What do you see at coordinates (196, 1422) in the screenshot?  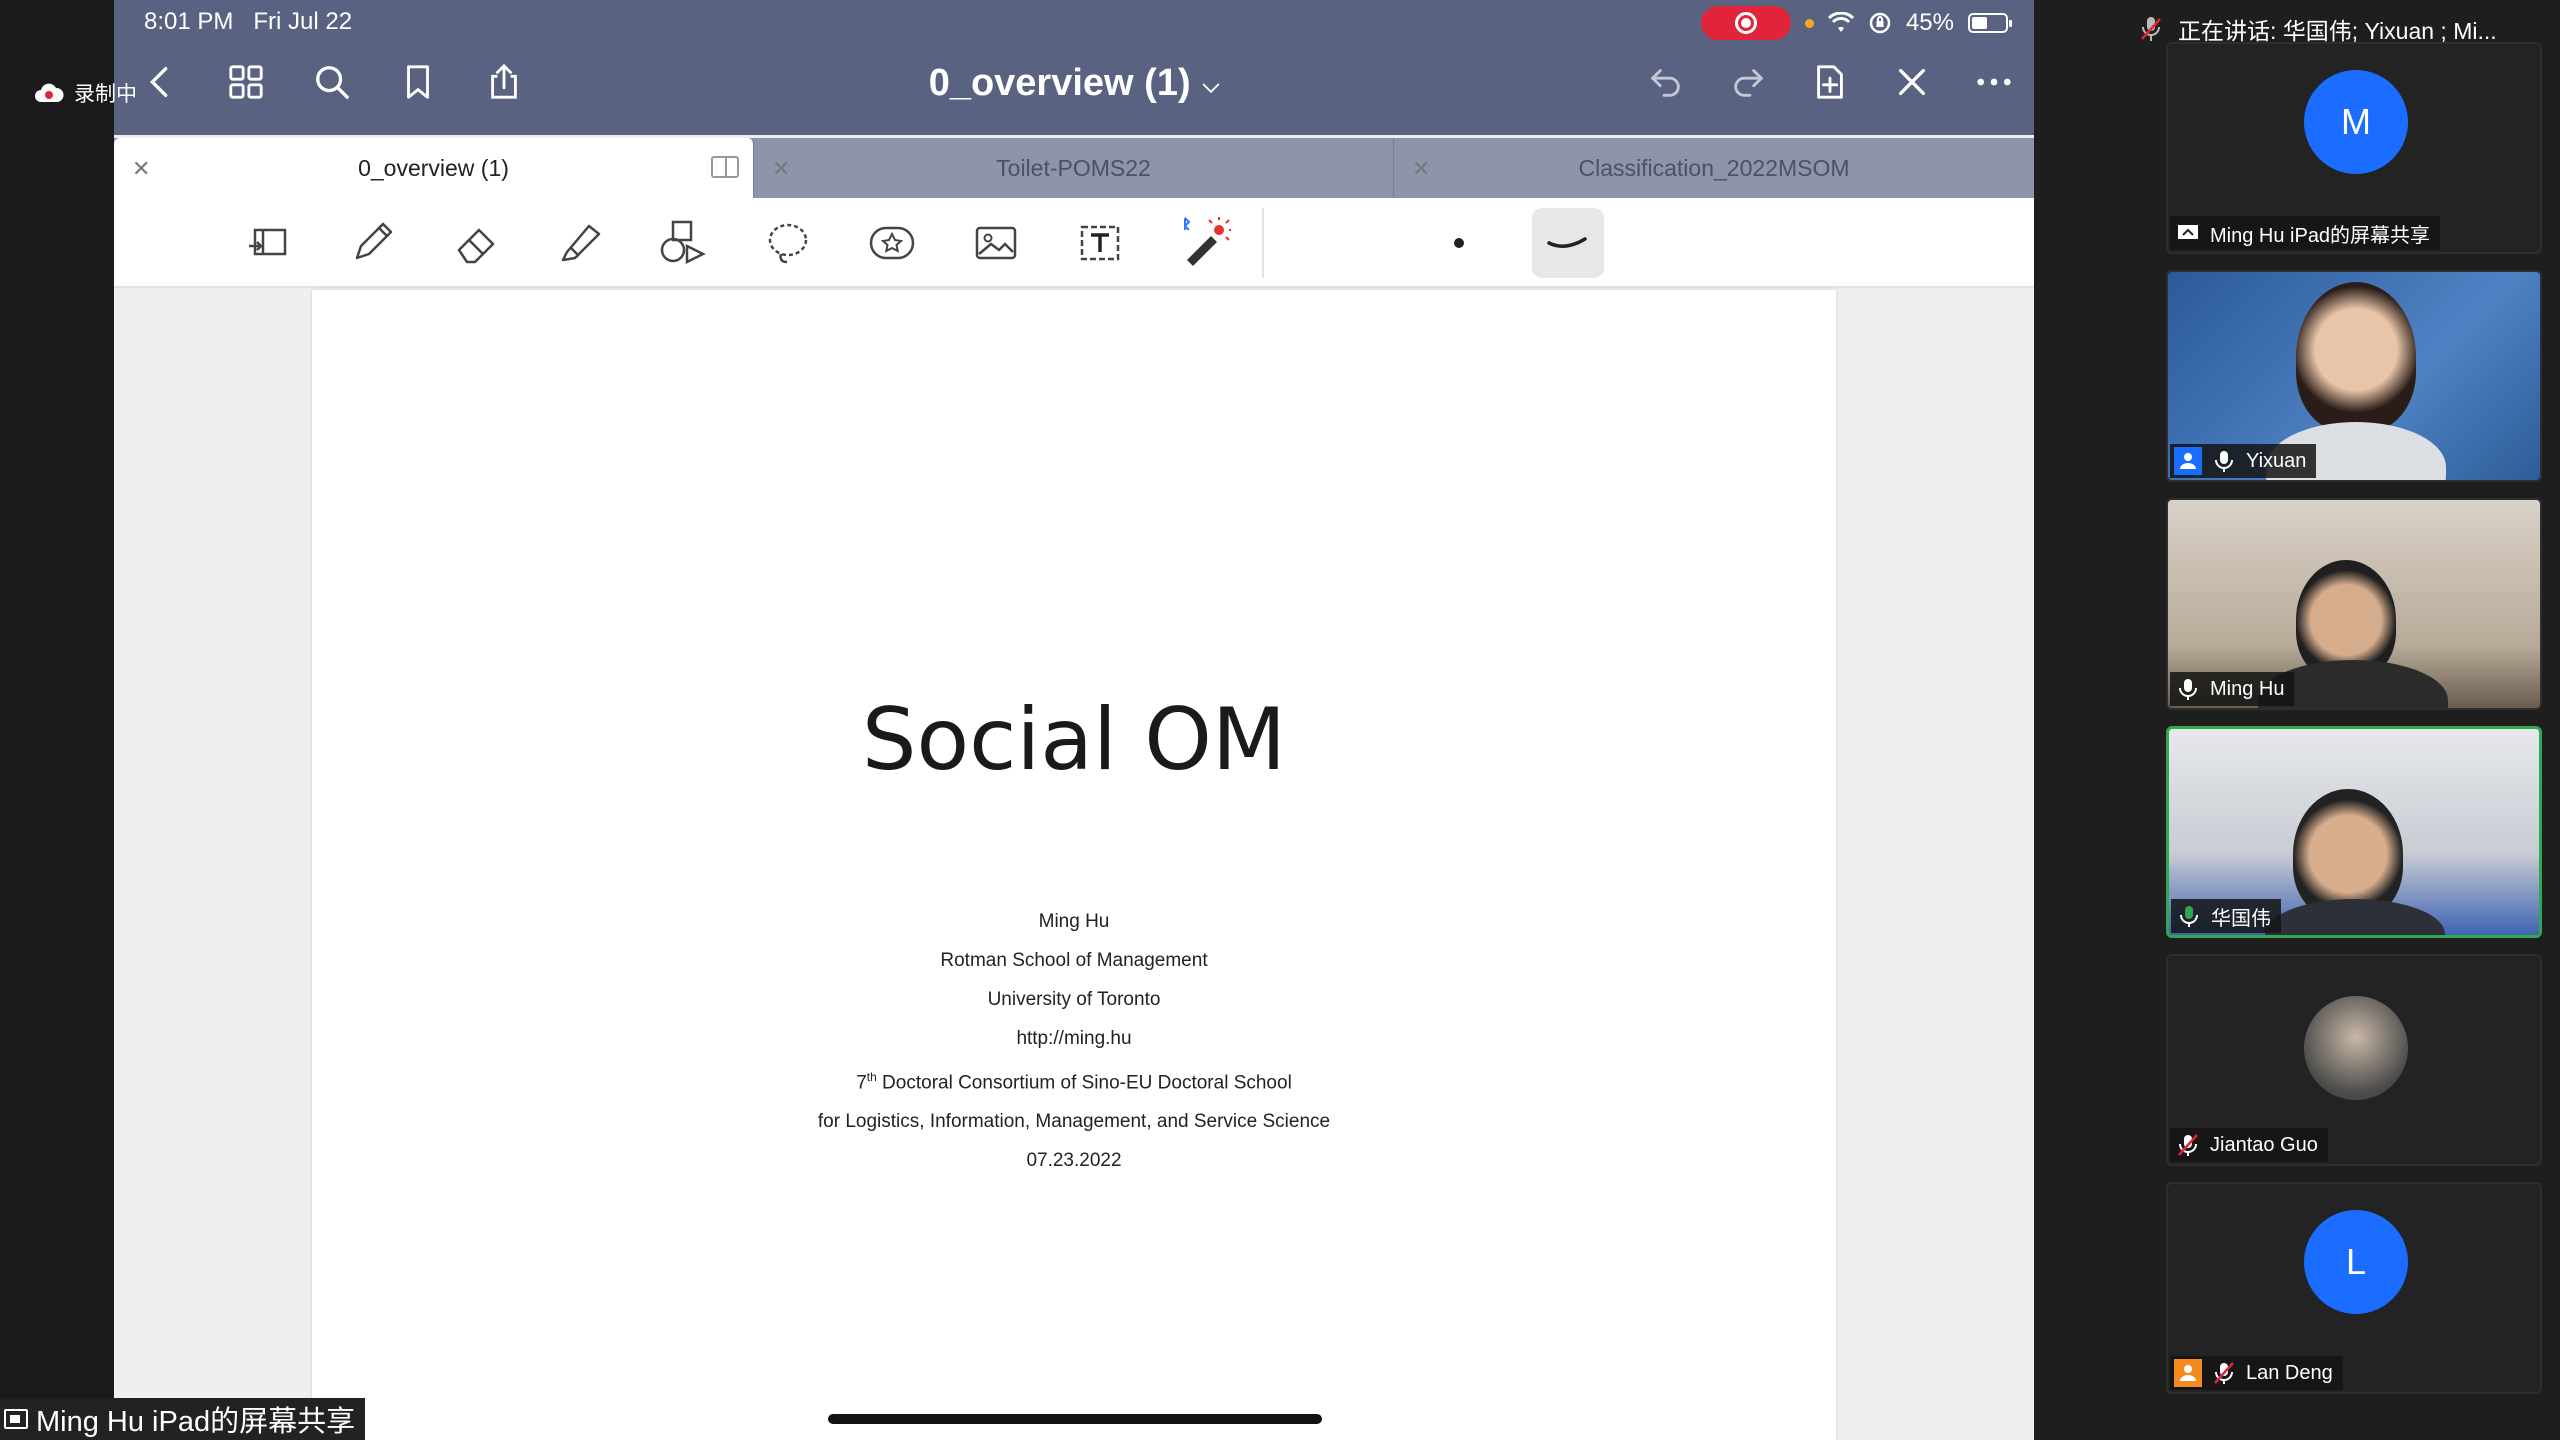 I see `screen-share-text: Ming Hu iPad的屏幕共享` at bounding box center [196, 1422].